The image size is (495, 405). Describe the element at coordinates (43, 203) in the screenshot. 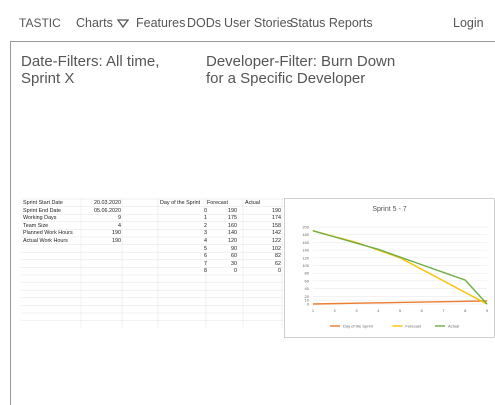

I see `sprint-info-label: Sprint Start Date` at that location.